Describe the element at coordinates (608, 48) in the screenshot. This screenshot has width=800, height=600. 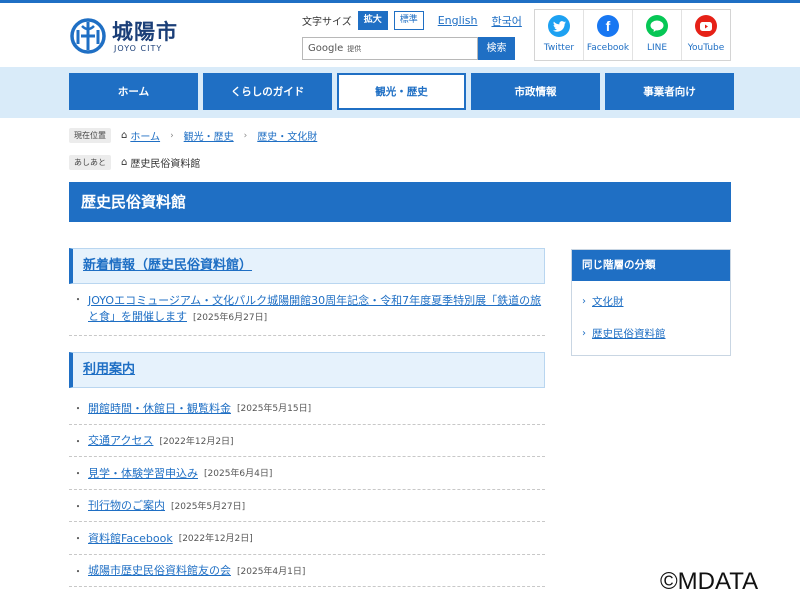
I see `facebook-label: Facebook` at that location.